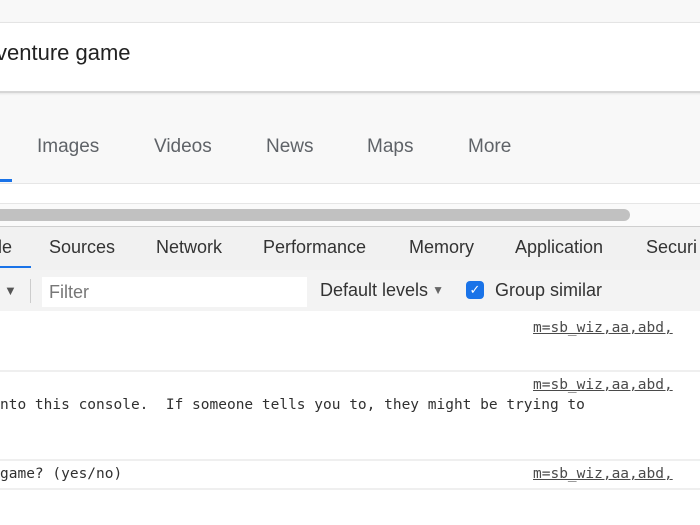 The width and height of the screenshot is (700, 525). I want to click on filter-input, so click(174, 292).